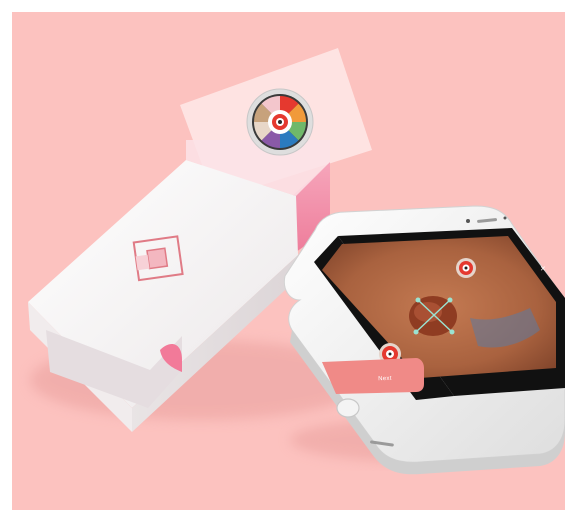 This screenshot has width=577, height=522. Describe the element at coordinates (466, 268) in the screenshot. I see `screen-card-marker-top` at that location.